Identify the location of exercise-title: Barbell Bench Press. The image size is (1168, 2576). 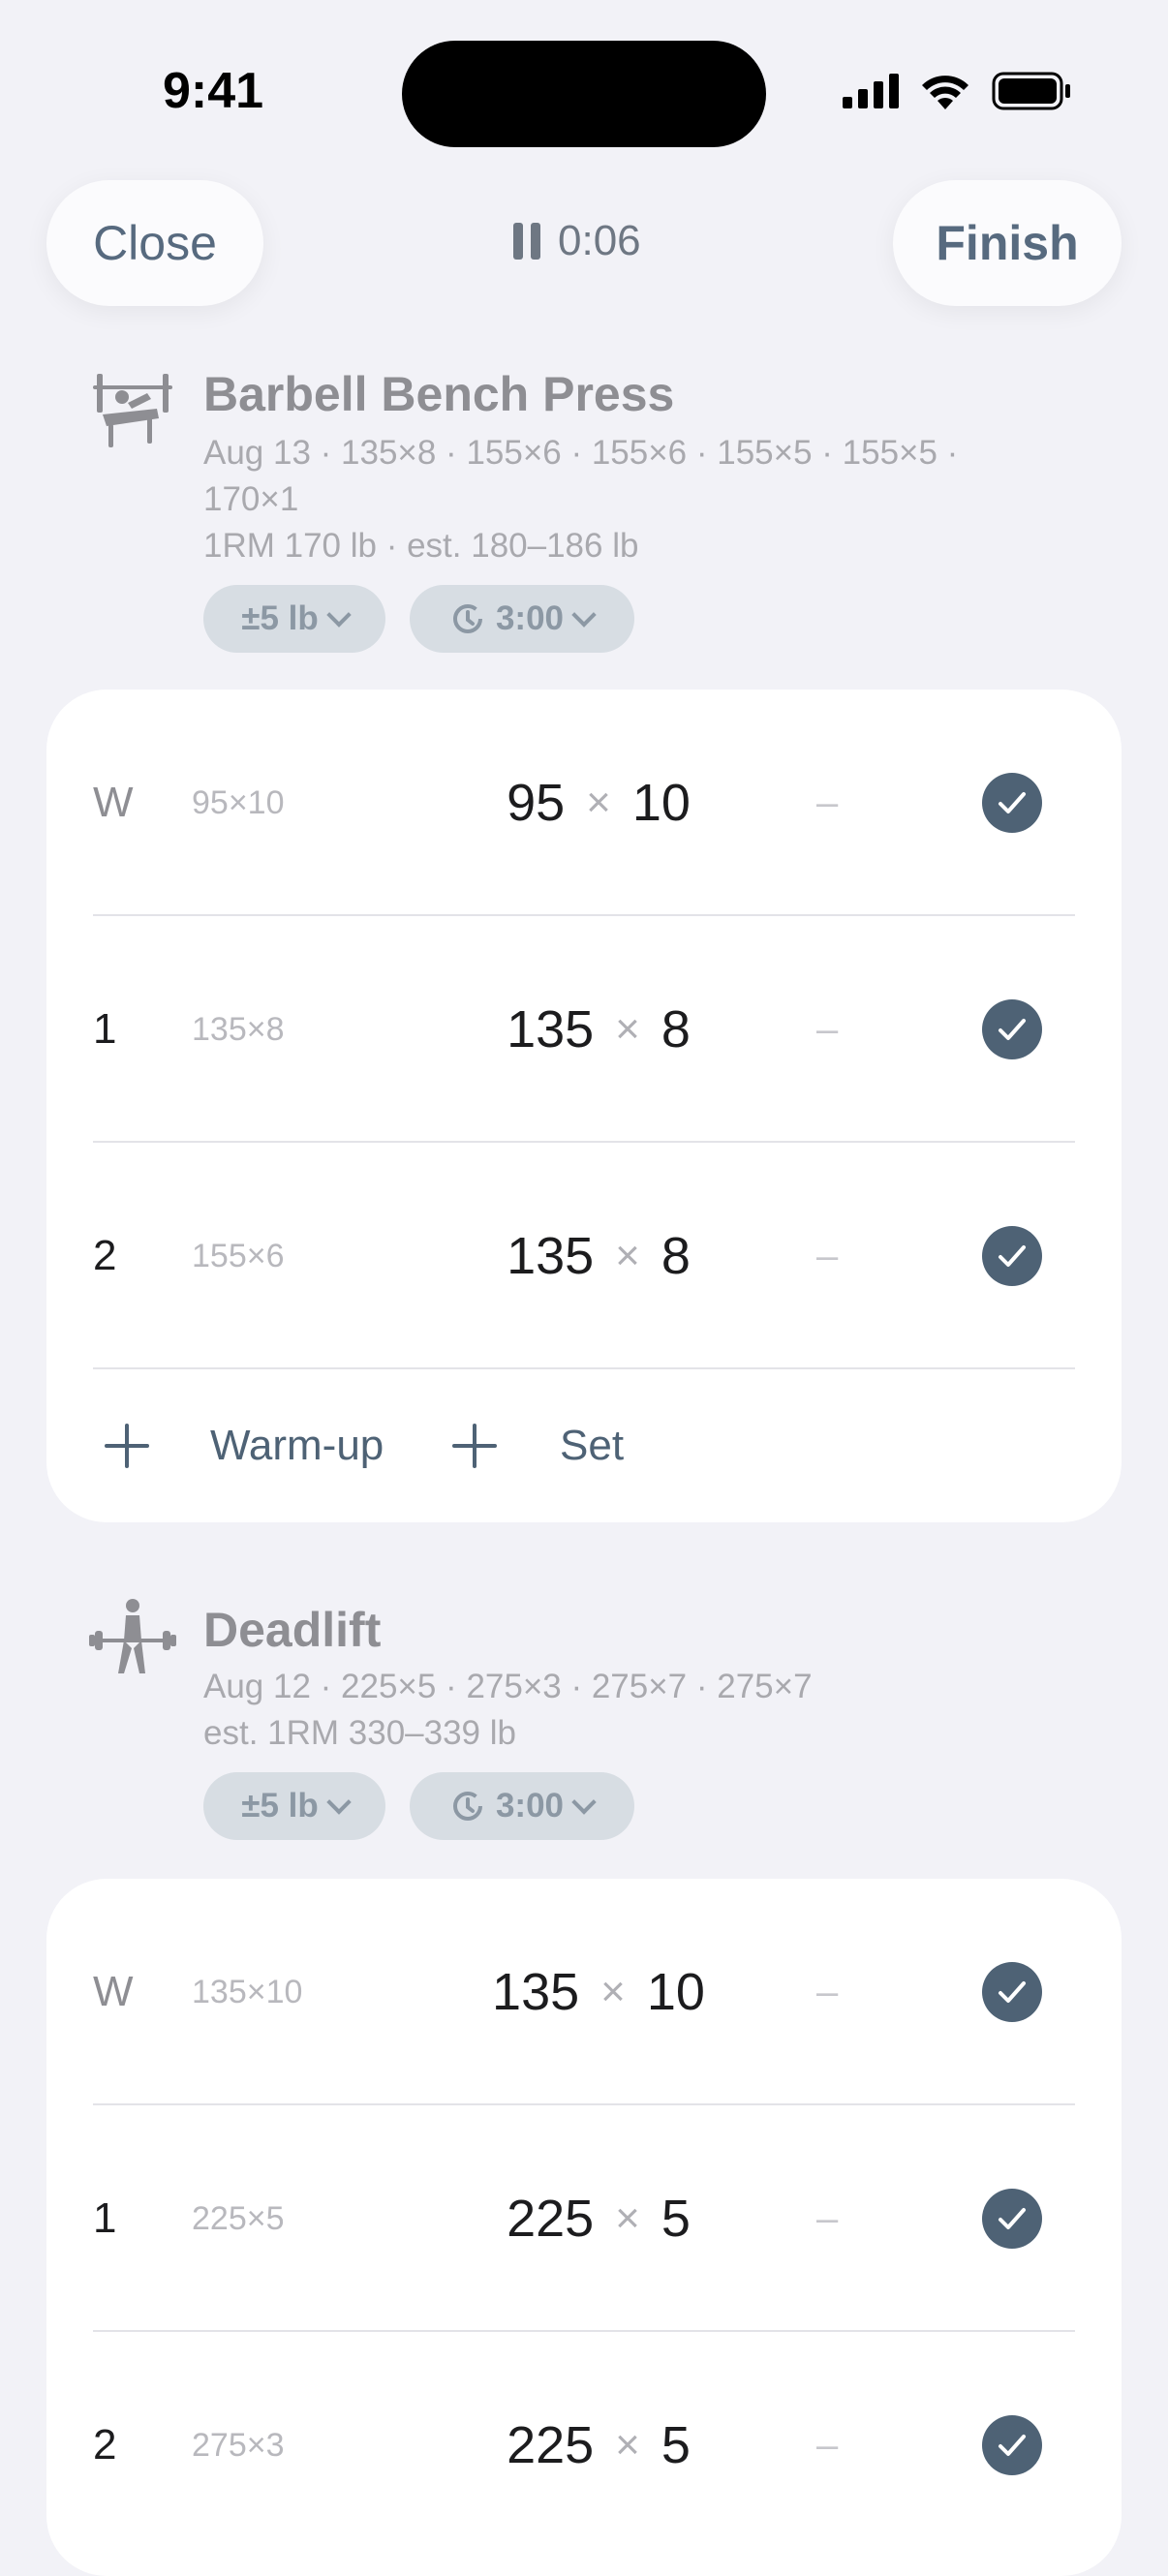
(438, 394).